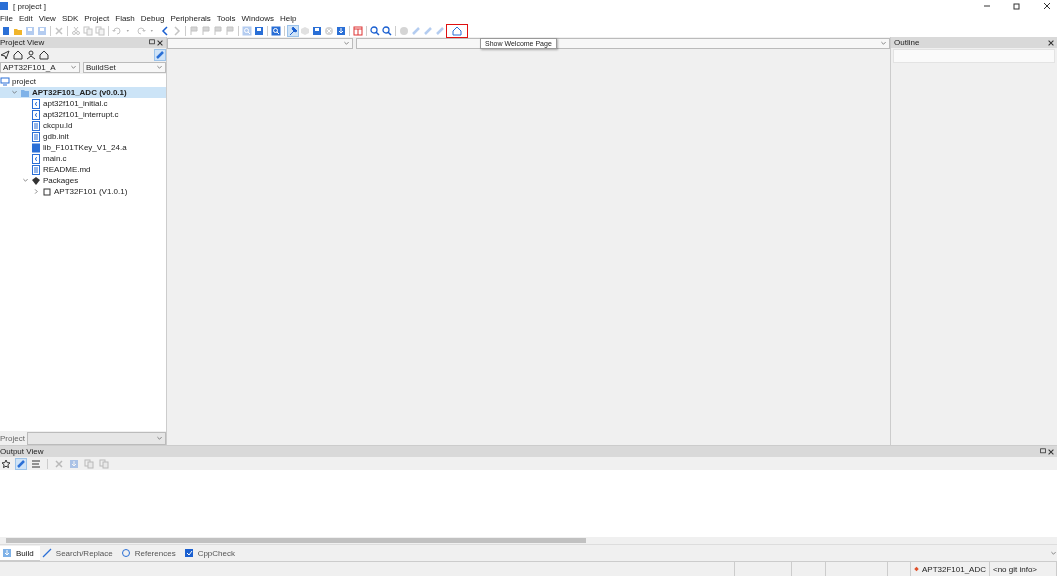 Image resolution: width=1057 pixels, height=576 pixels. Describe the element at coordinates (30, 6) in the screenshot. I see `window-title: [ project ]` at that location.